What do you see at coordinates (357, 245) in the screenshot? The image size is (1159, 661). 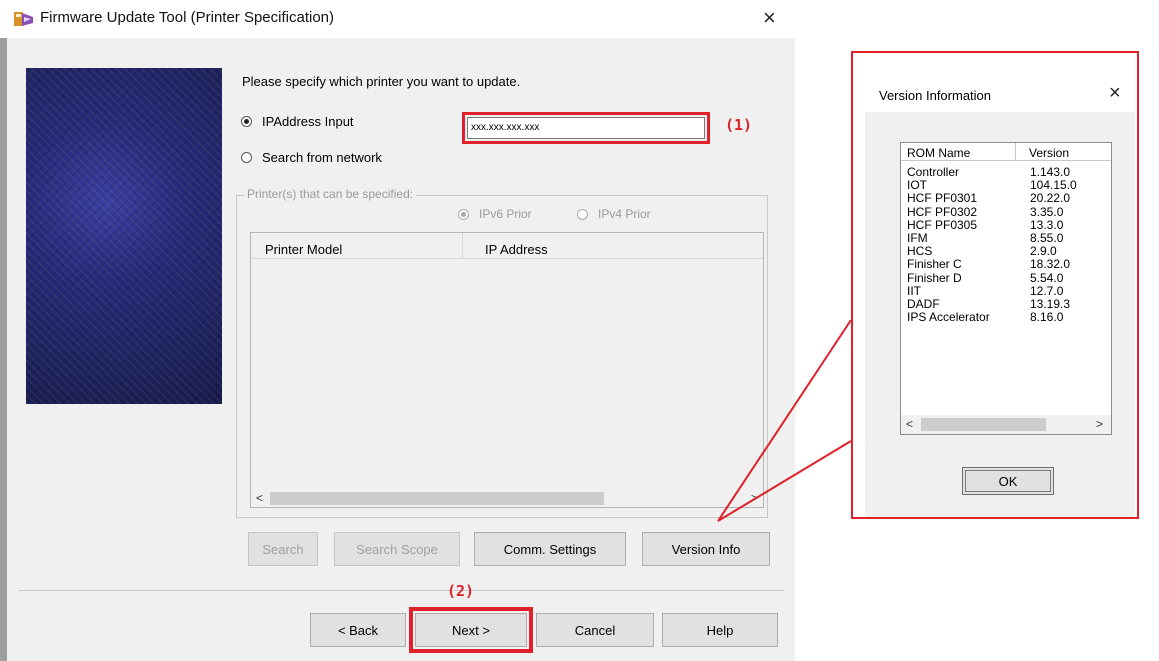 I see `column-header-printer-model: Printer Model` at bounding box center [357, 245].